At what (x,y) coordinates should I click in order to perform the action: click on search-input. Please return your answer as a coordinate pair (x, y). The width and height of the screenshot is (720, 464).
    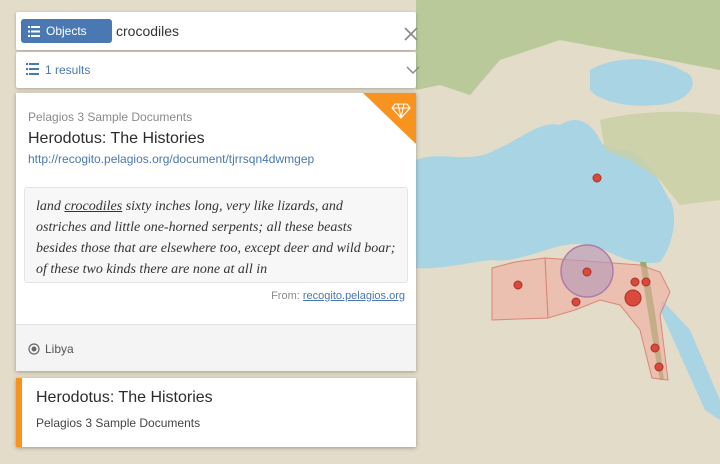
    Looking at the image, I should click on (251, 31).